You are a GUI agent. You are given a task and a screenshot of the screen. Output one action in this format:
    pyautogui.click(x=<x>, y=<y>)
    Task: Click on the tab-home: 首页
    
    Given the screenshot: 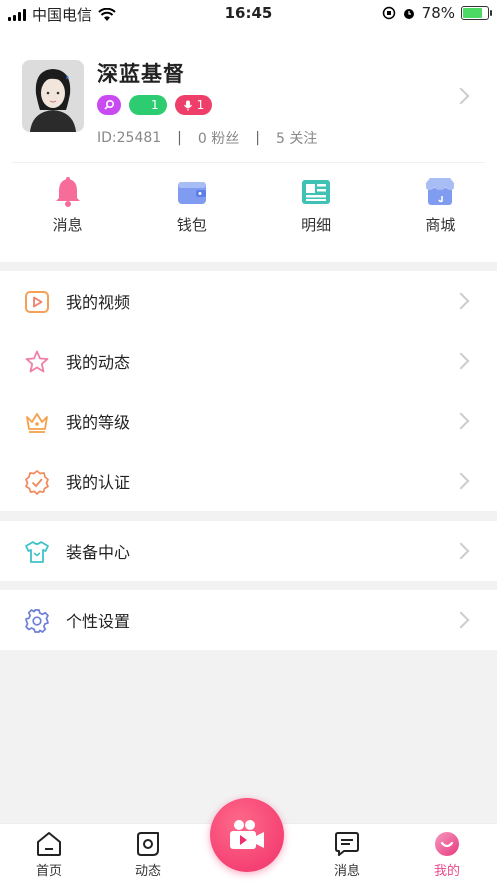 What is the action you would take?
    pyautogui.click(x=49, y=854)
    